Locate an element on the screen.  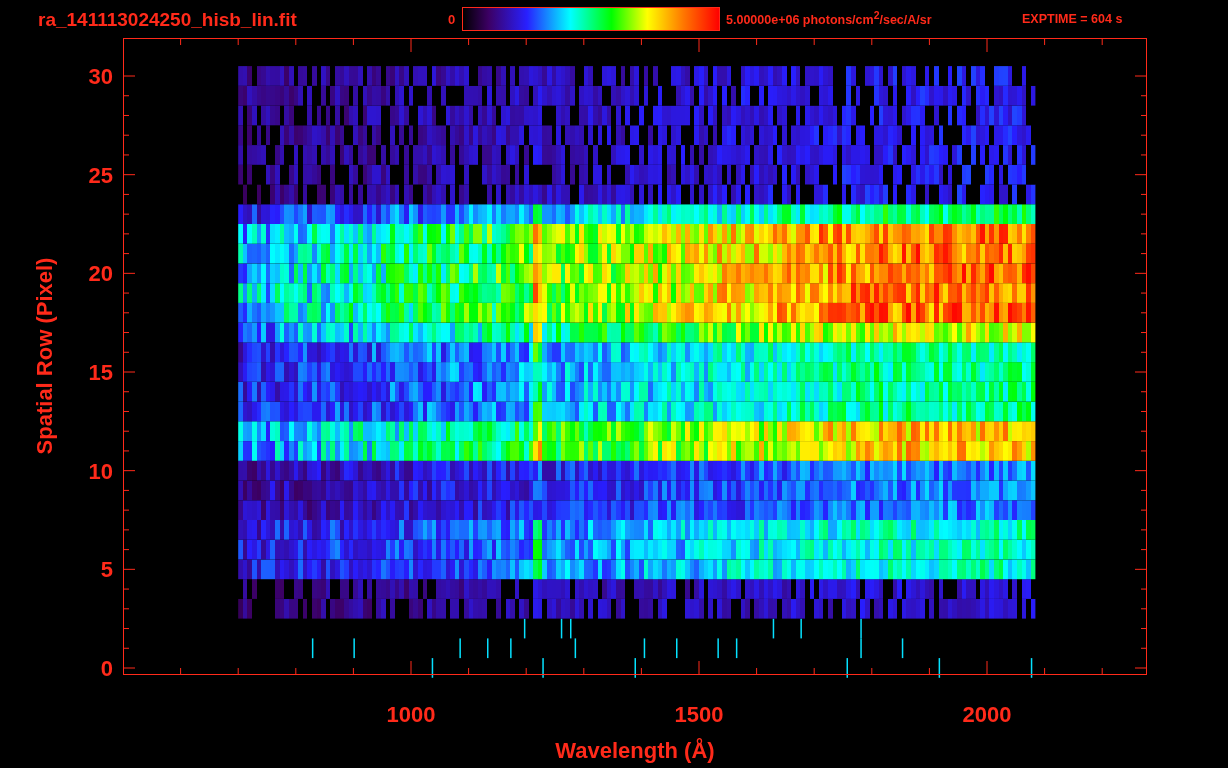
plot-title: ra_141113024250_hisb_lin.fit is located at coordinates (168, 19).